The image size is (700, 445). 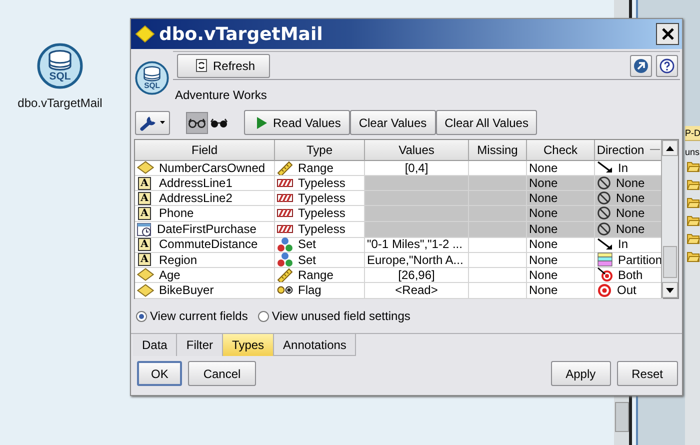 I want to click on field-name: AddressLine1, so click(x=195, y=183).